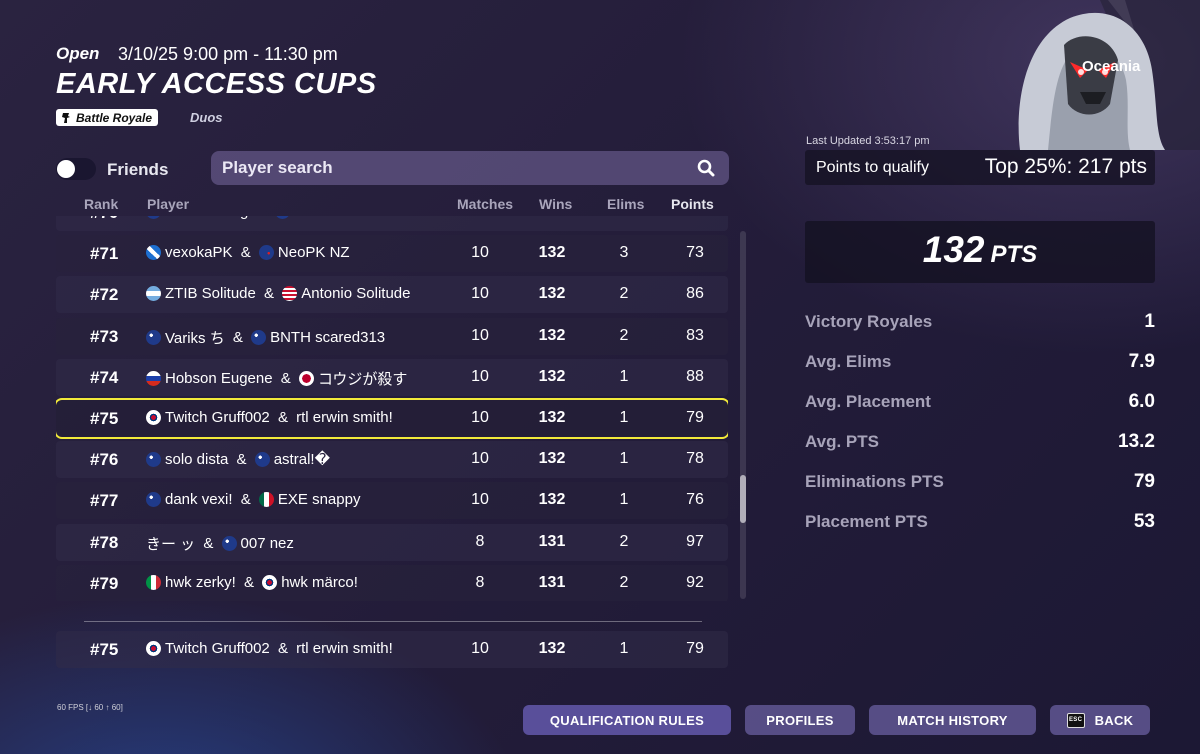 The width and height of the screenshot is (1200, 754). I want to click on player-cell: solo dista & astral!�, so click(238, 459).